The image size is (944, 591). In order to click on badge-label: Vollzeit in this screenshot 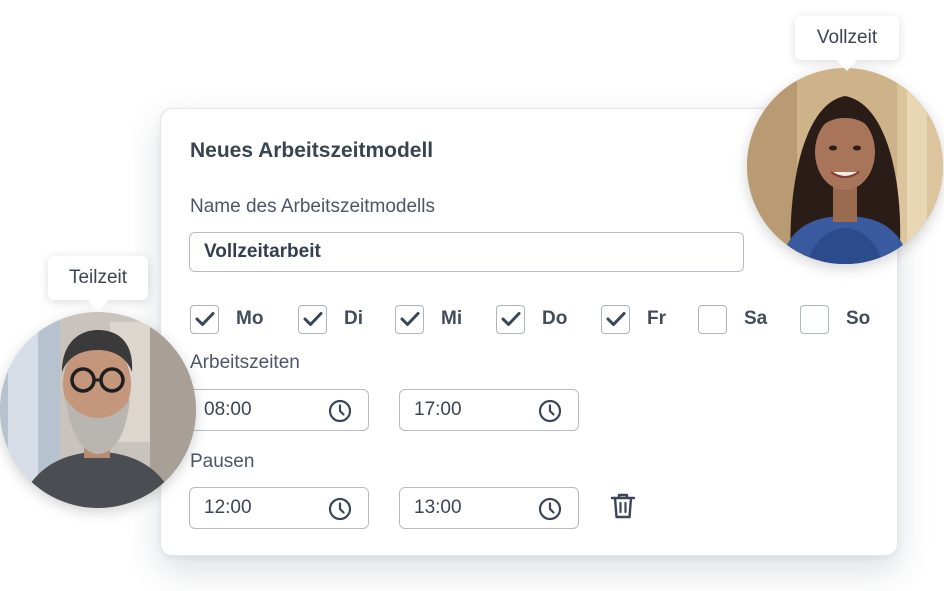, I will do `click(847, 37)`.